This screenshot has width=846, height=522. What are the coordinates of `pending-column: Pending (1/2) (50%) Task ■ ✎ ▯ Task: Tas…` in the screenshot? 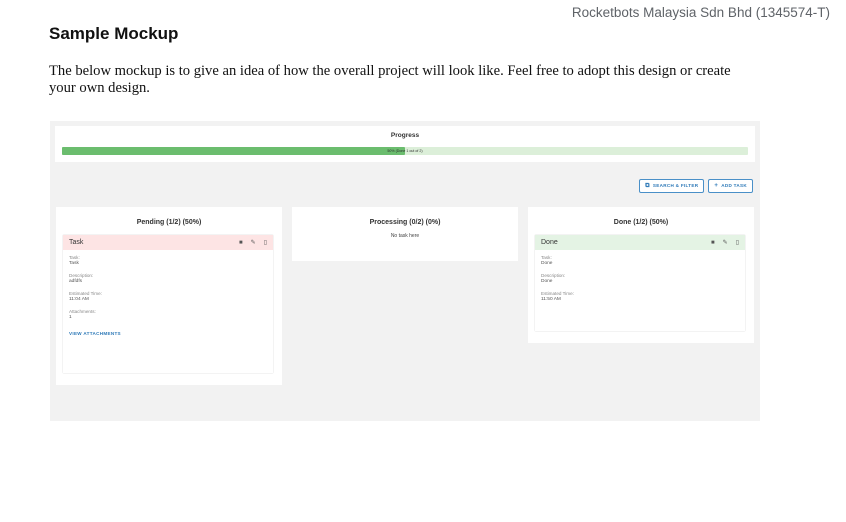 It's located at (169, 296).